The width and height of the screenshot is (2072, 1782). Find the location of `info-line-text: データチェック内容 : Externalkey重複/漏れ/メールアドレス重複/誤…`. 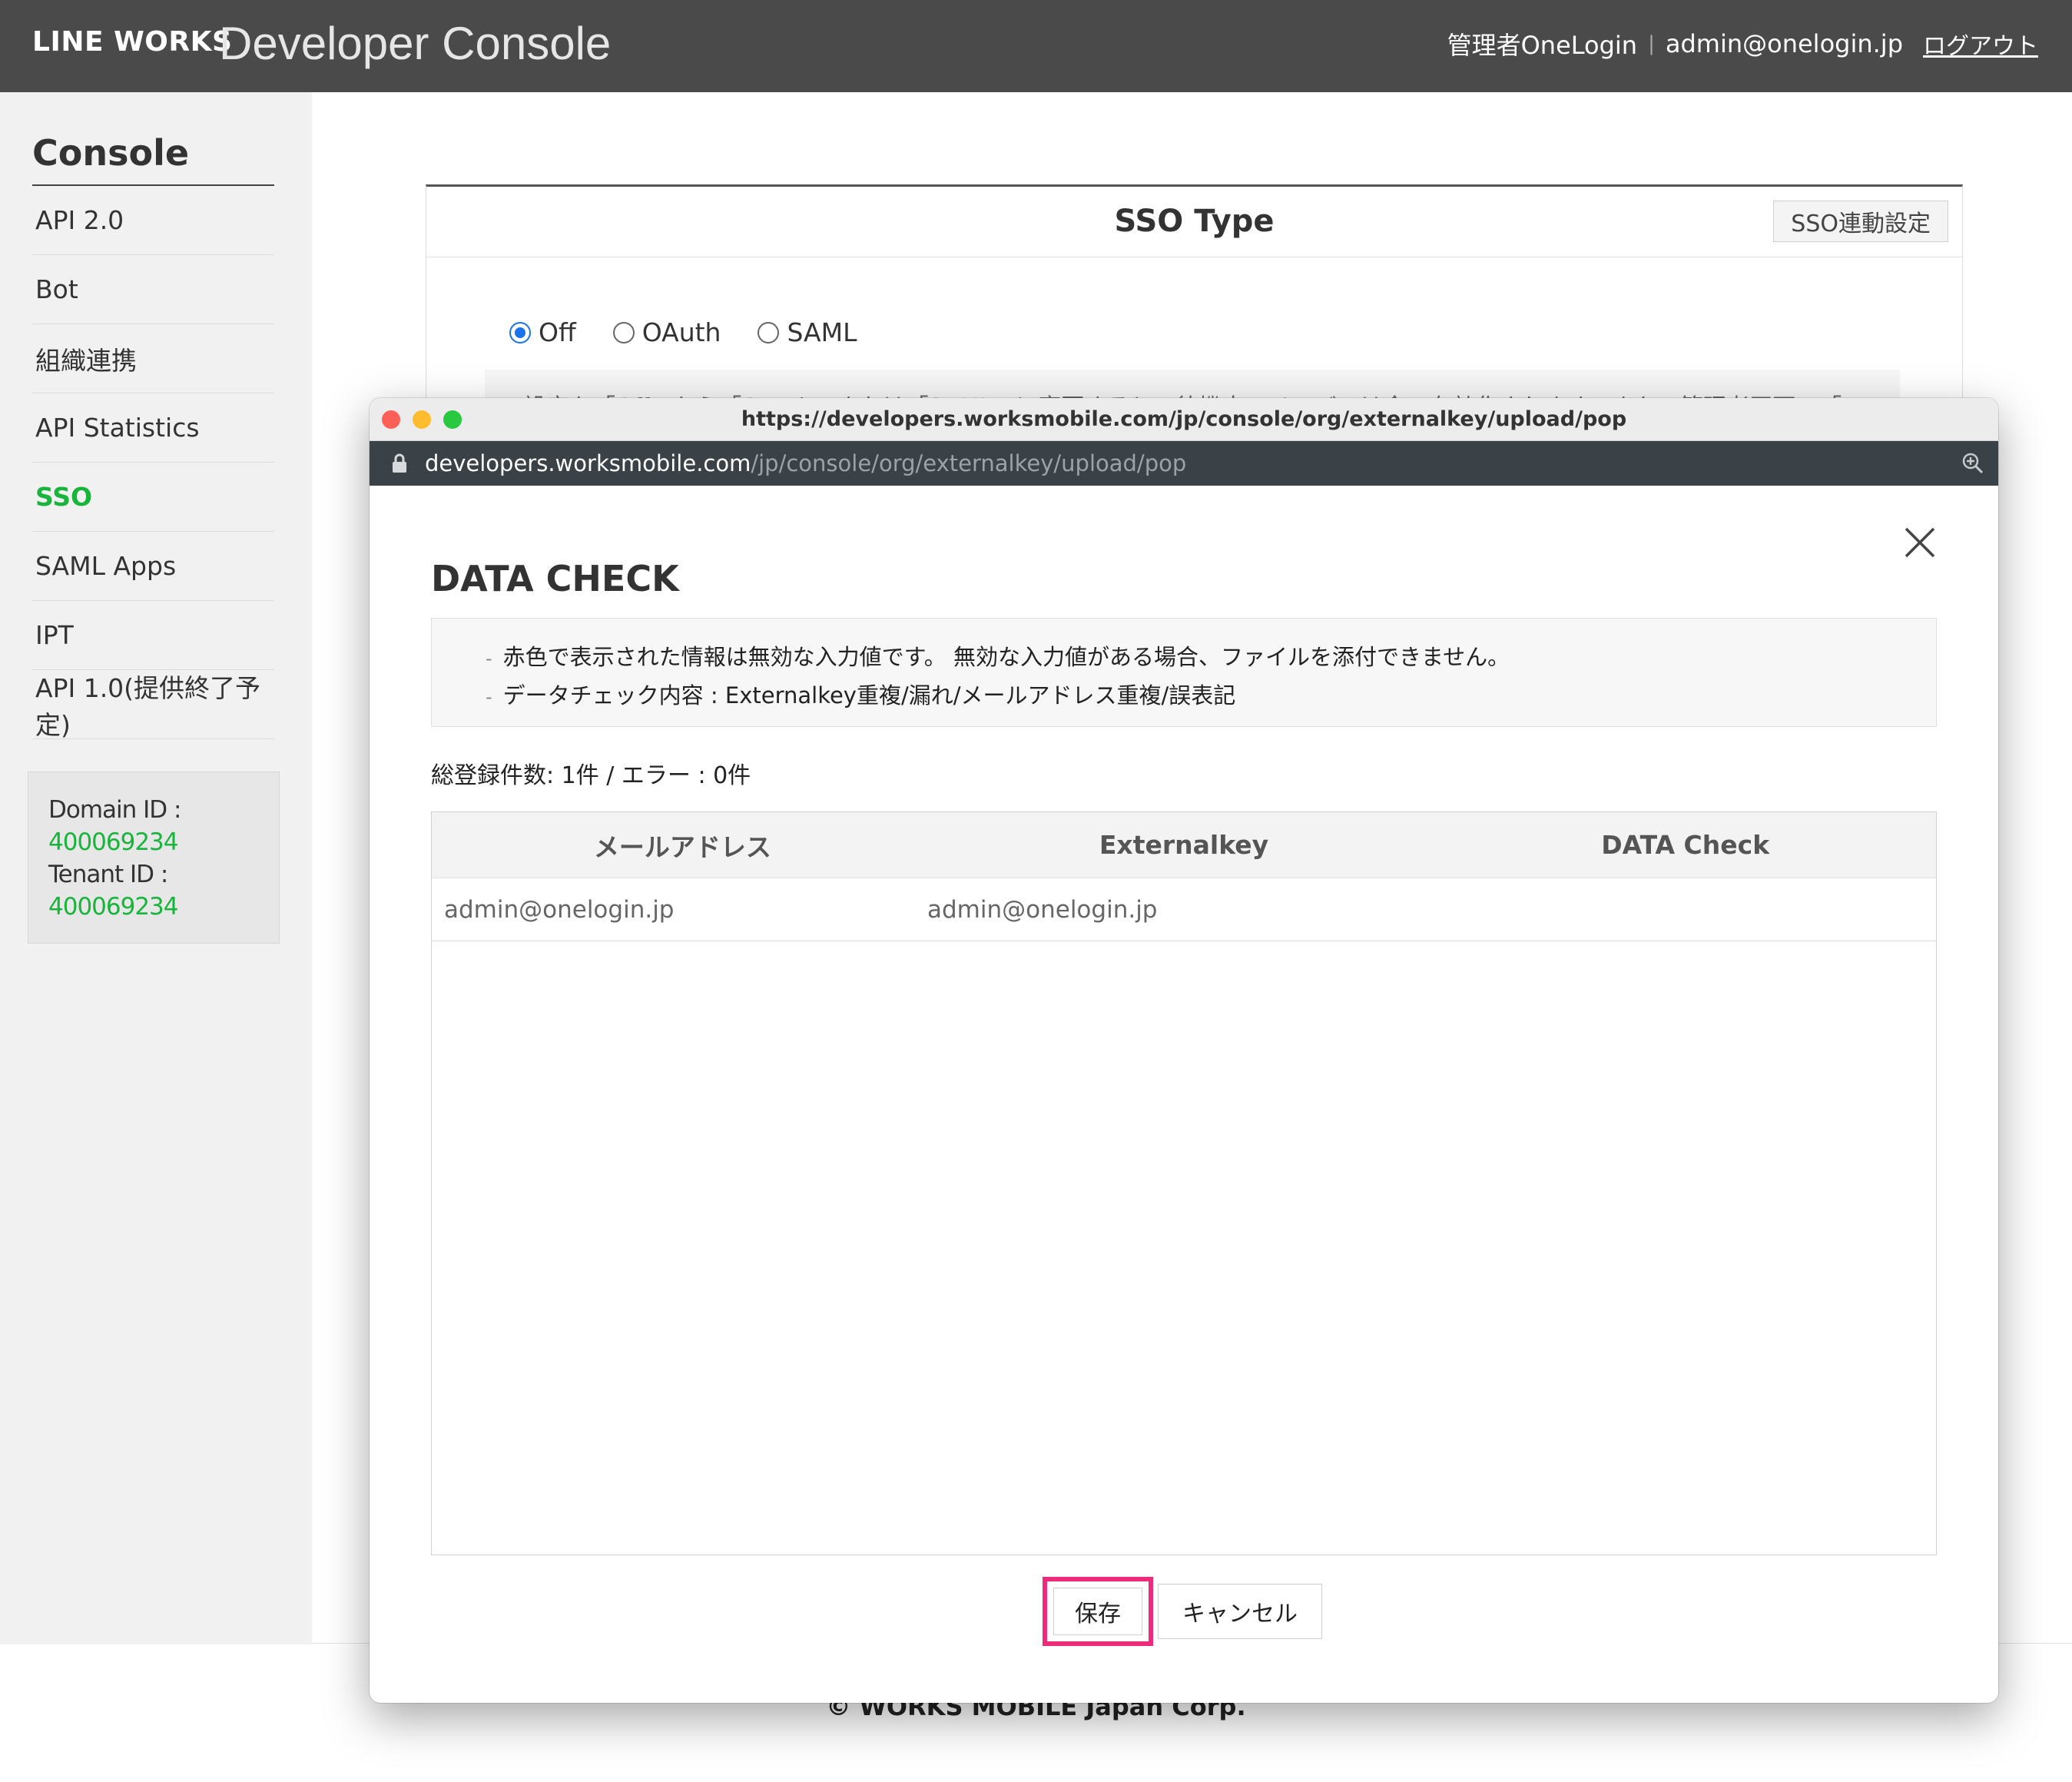

info-line-text: データチェック内容 : Externalkey重複/漏れ/メールアドレス重複/誤… is located at coordinates (869, 695).